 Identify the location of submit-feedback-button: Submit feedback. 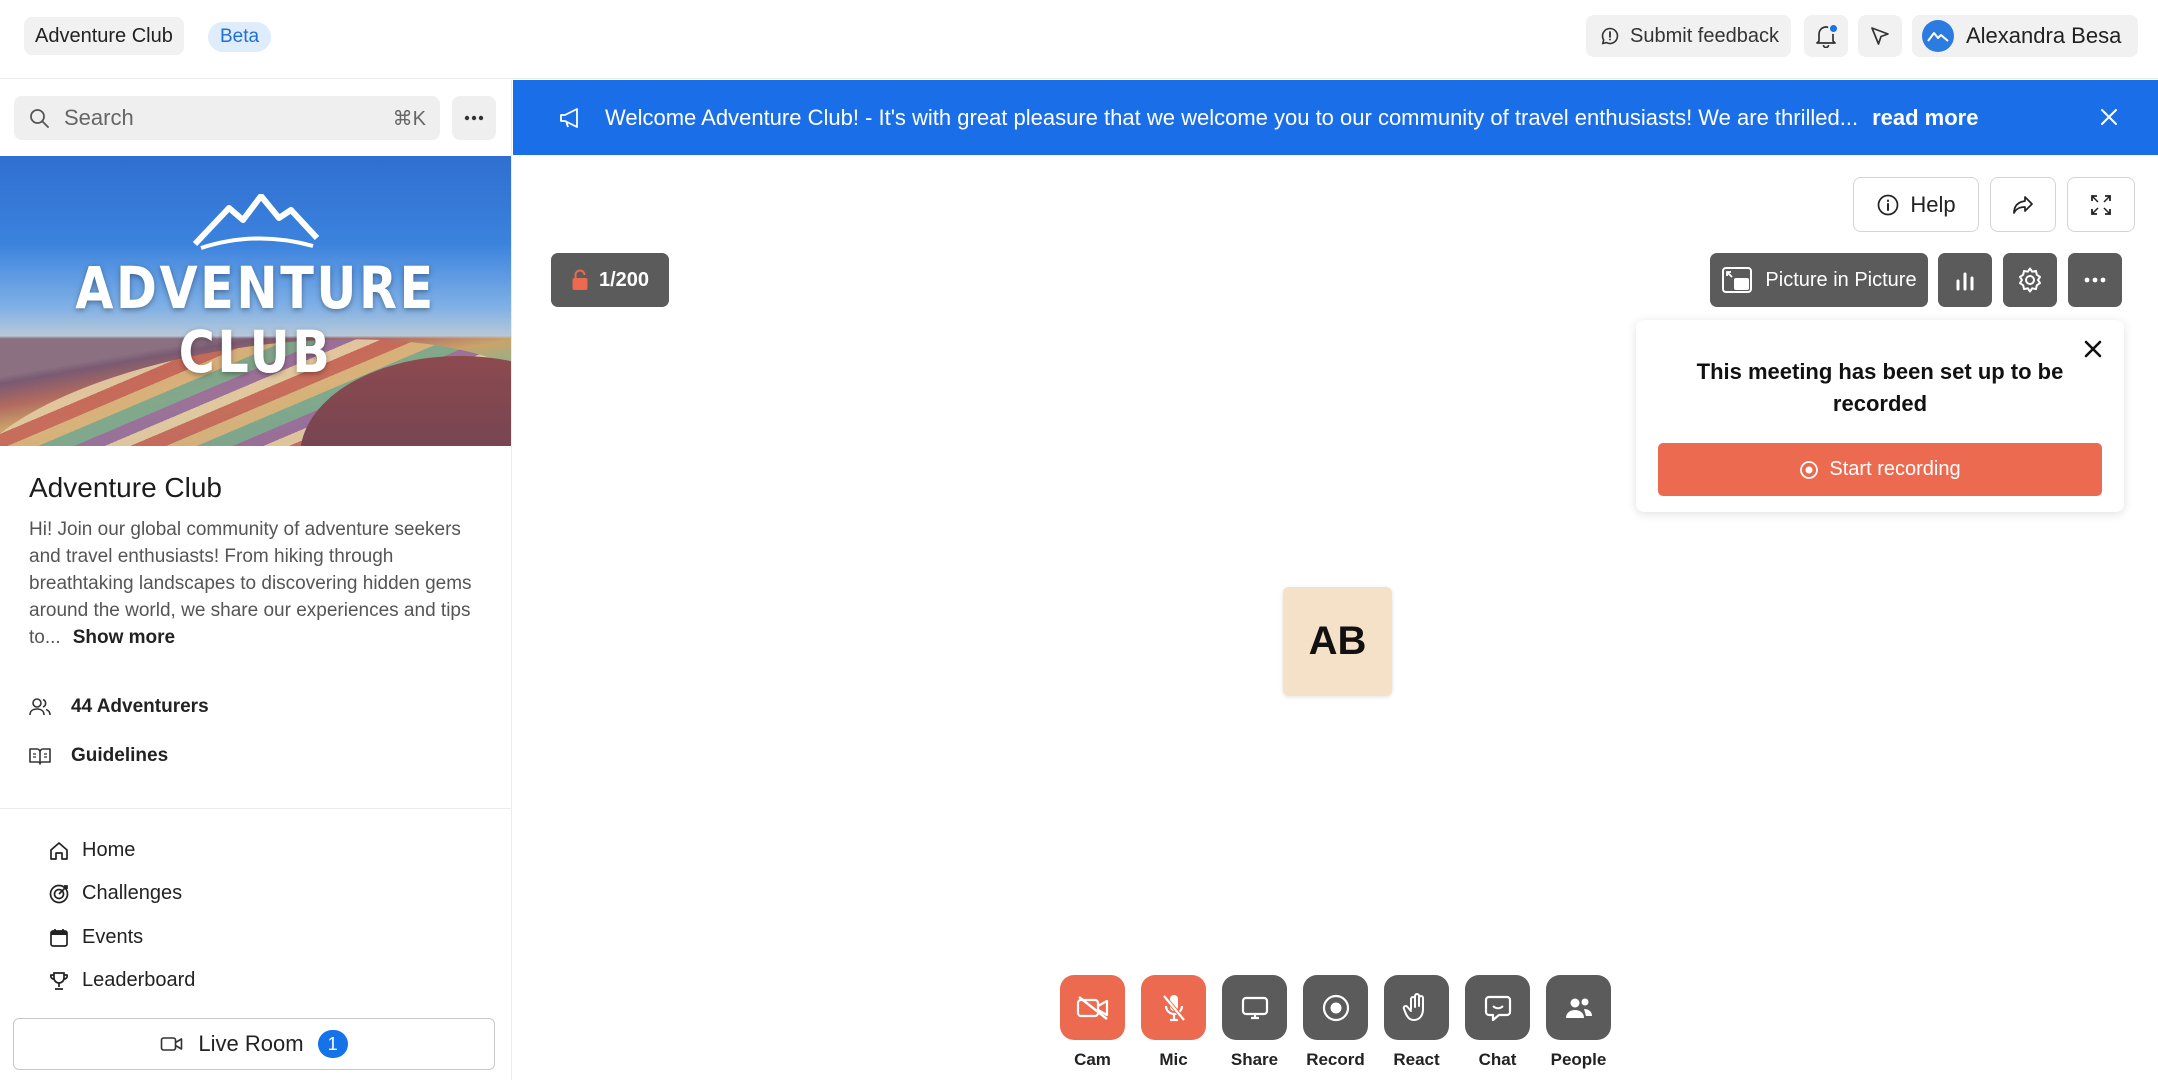
(1688, 36).